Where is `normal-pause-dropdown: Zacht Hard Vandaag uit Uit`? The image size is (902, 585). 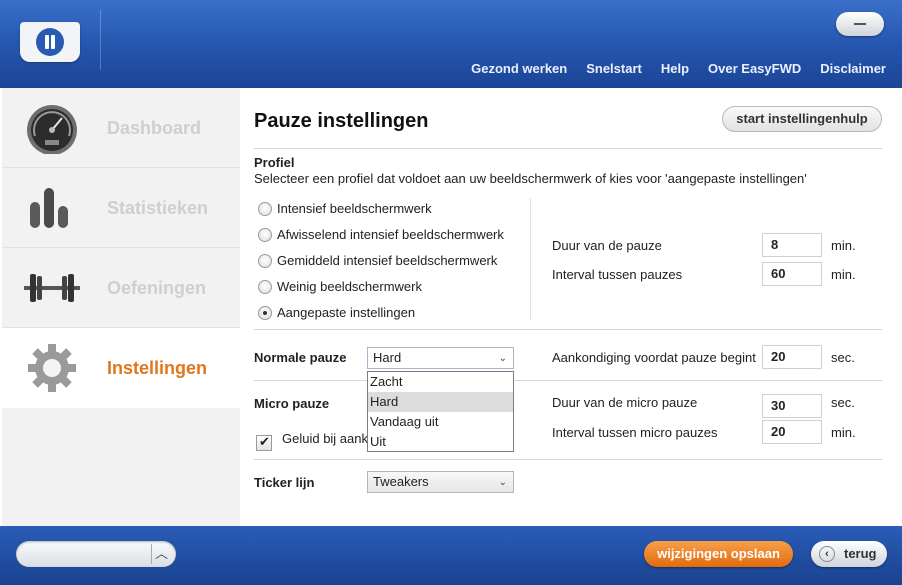
normal-pause-dropdown: Zacht Hard Vandaag uit Uit is located at coordinates (440, 411).